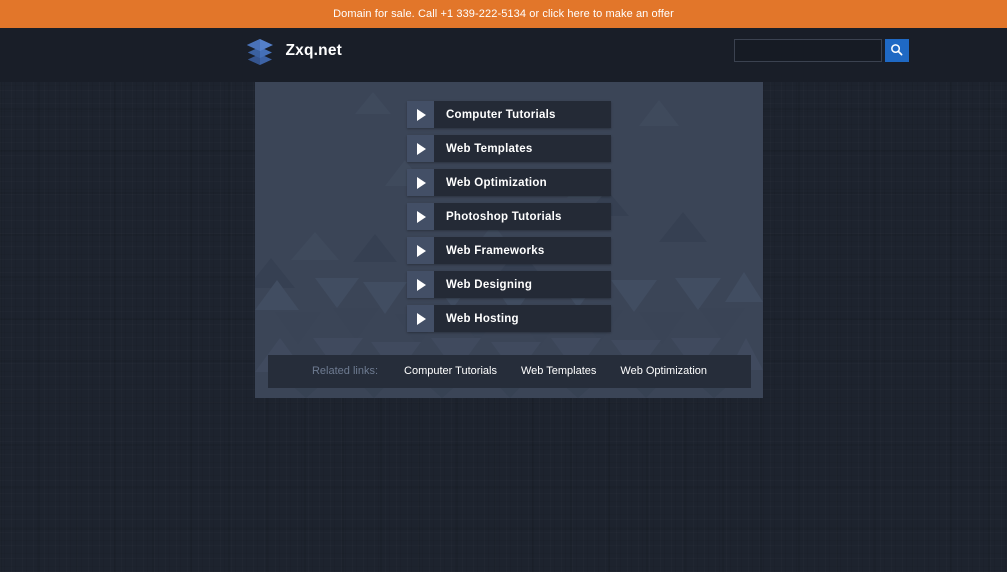 This screenshot has width=1007, height=572. Describe the element at coordinates (576, 55) in the screenshot. I see `header-inner: Zxq.net` at that location.